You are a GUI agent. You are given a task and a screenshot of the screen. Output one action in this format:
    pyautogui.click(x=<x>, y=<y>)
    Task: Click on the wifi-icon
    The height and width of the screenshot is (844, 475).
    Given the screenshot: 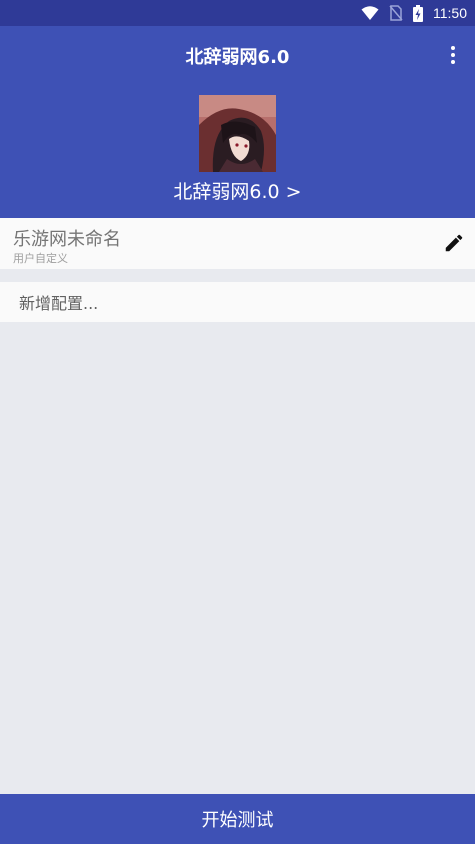 What is the action you would take?
    pyautogui.click(x=370, y=13)
    